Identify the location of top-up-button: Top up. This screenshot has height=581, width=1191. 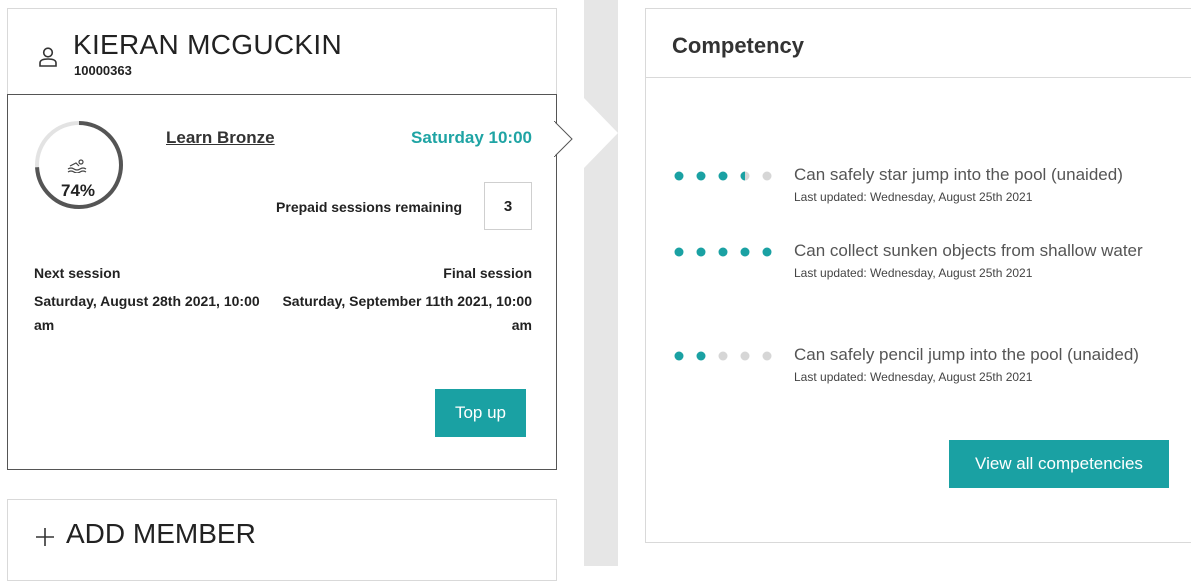
(480, 413).